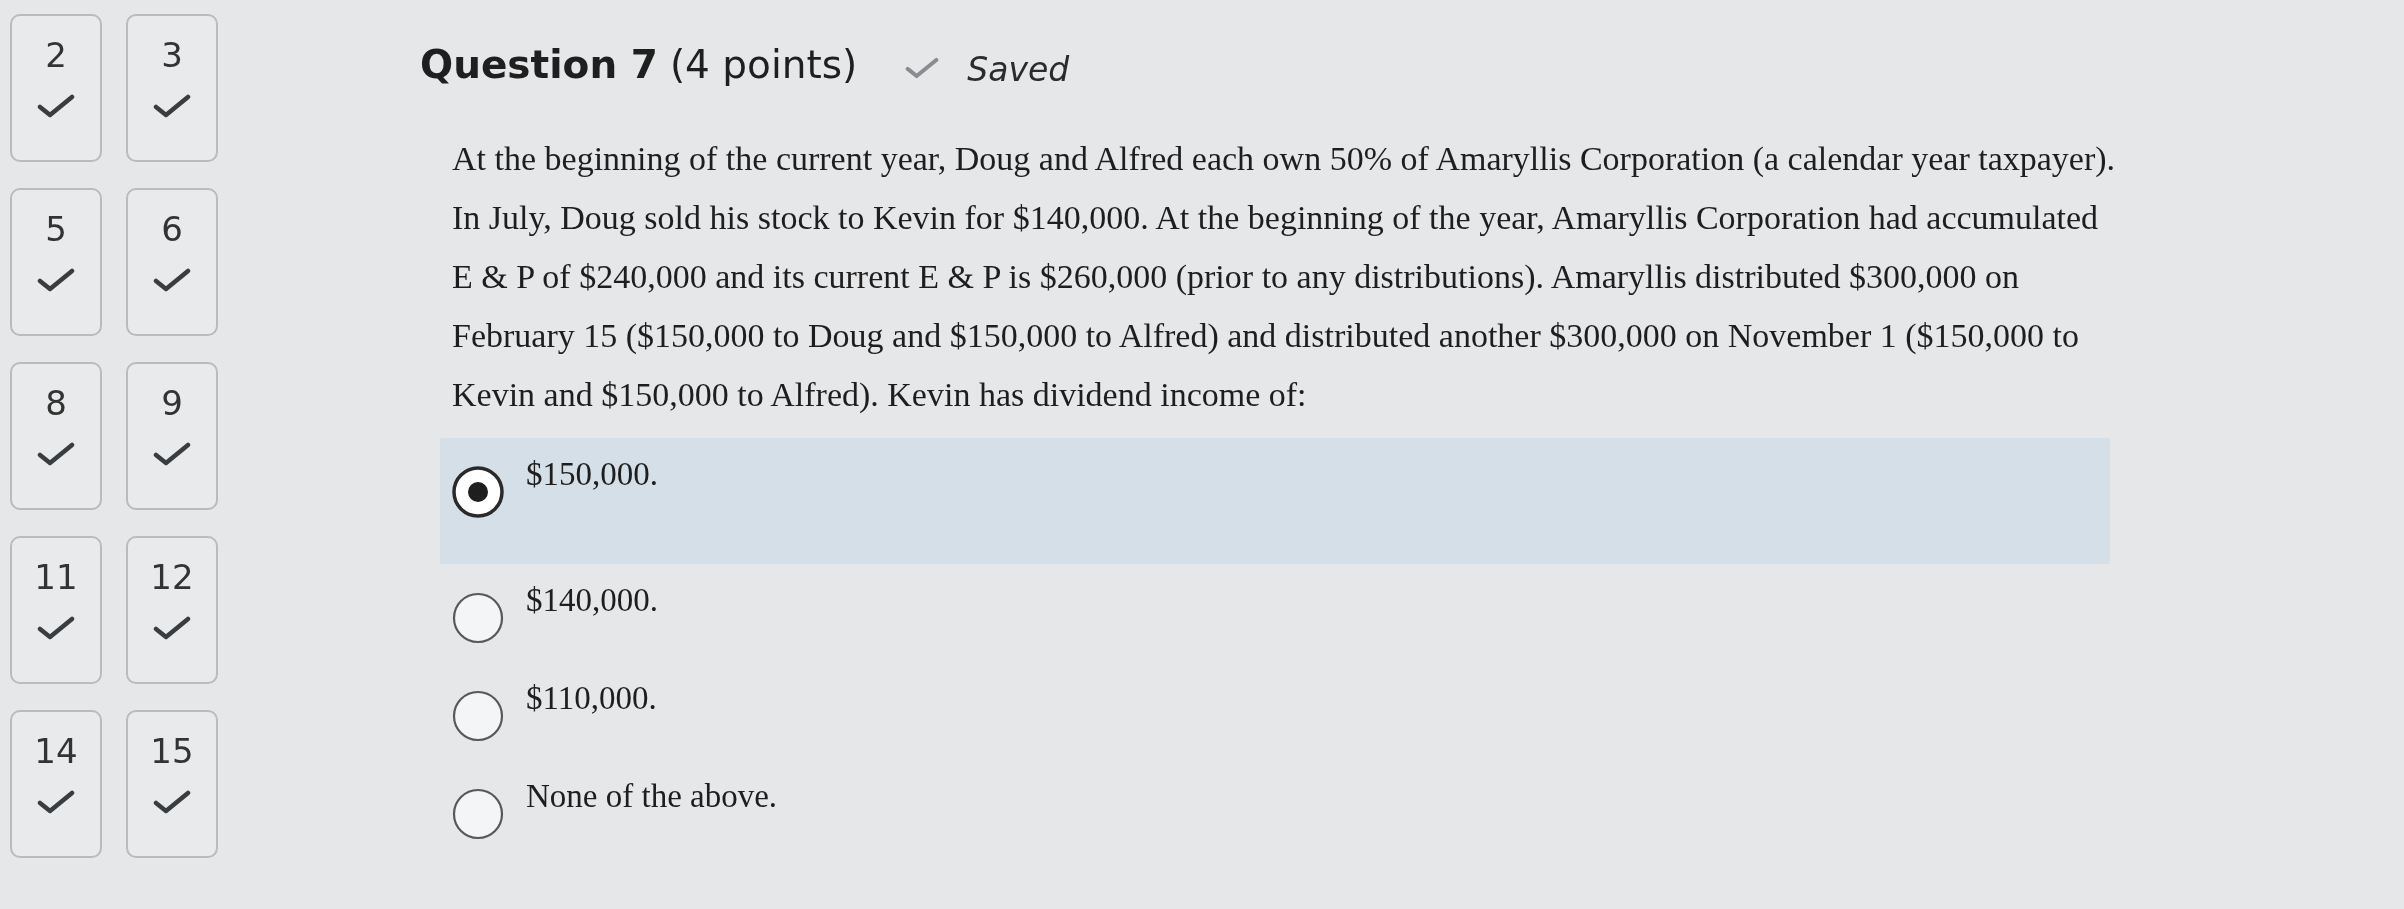  Describe the element at coordinates (56, 577) in the screenshot. I see `question-number: 11` at that location.